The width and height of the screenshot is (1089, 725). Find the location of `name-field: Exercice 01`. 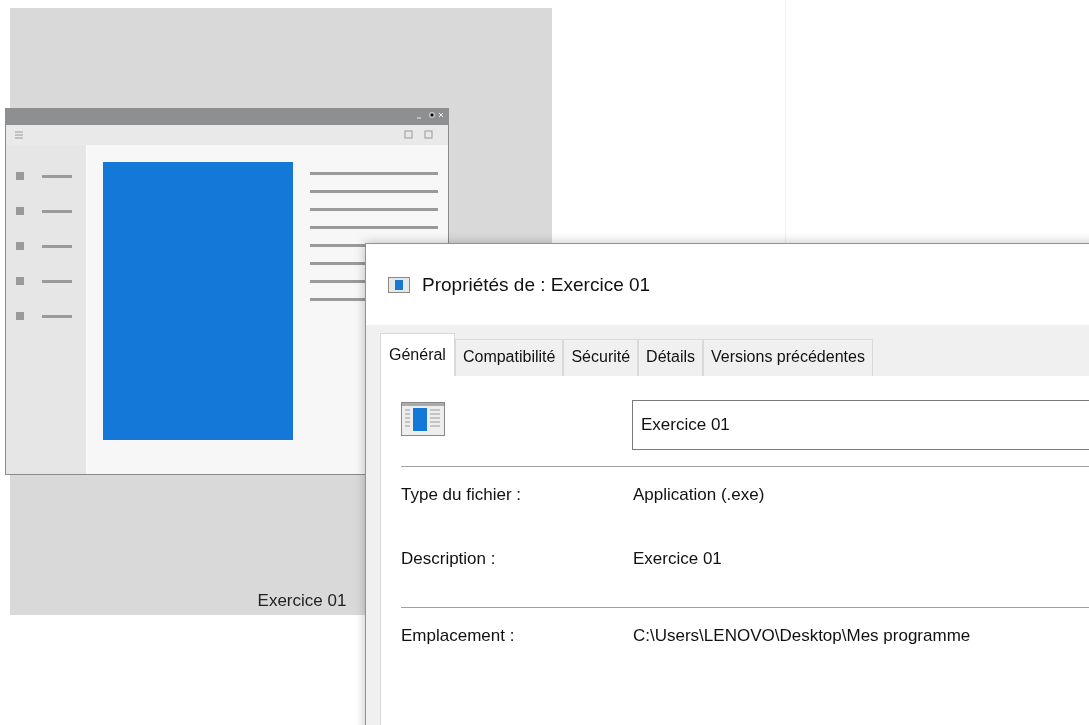

name-field: Exercice 01 is located at coordinates (860, 425).